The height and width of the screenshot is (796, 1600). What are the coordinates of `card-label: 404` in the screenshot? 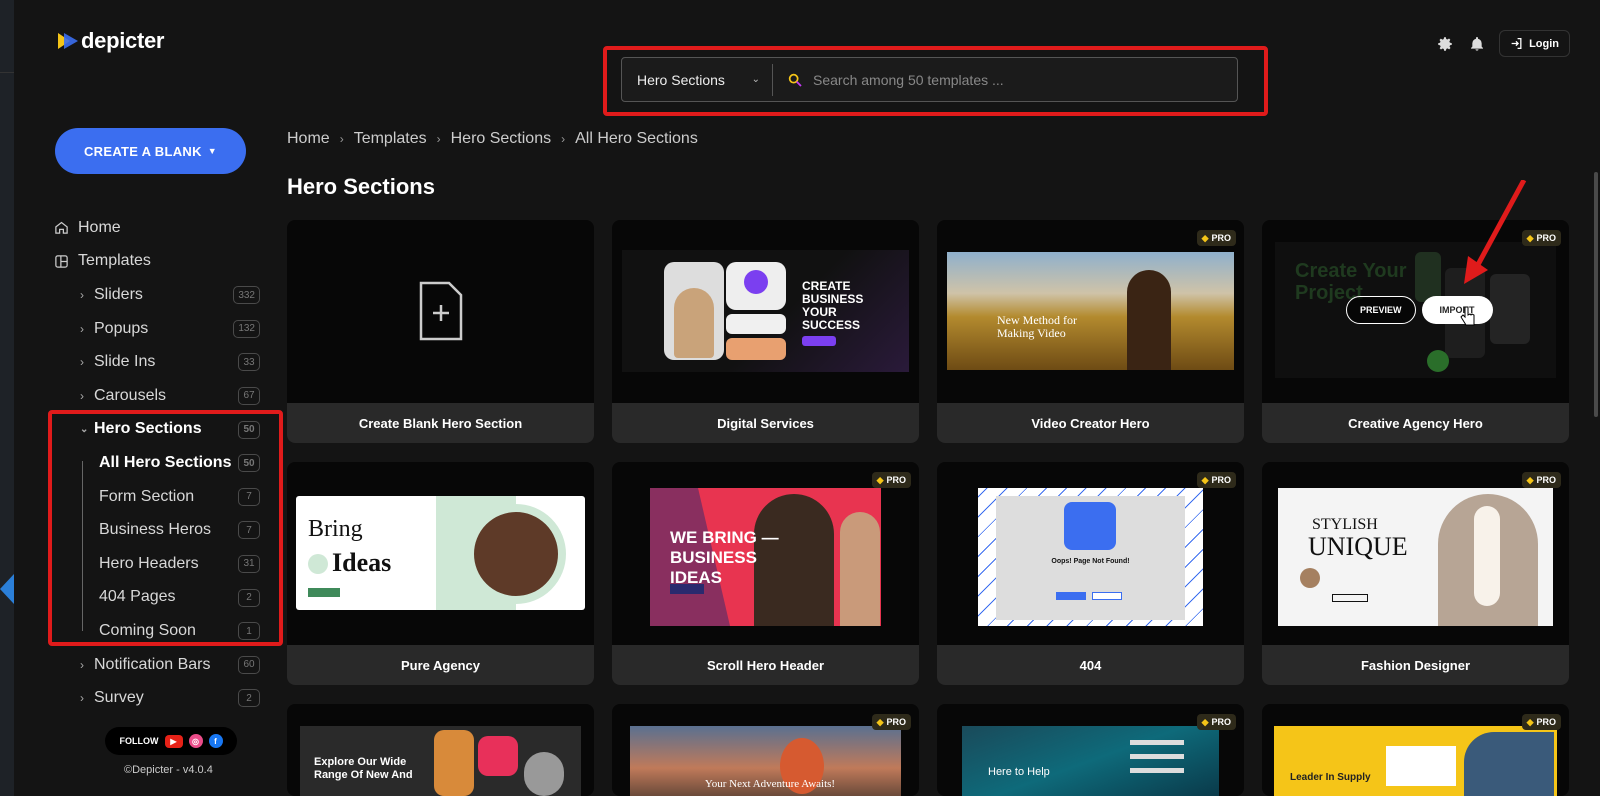 It's located at (1090, 665).